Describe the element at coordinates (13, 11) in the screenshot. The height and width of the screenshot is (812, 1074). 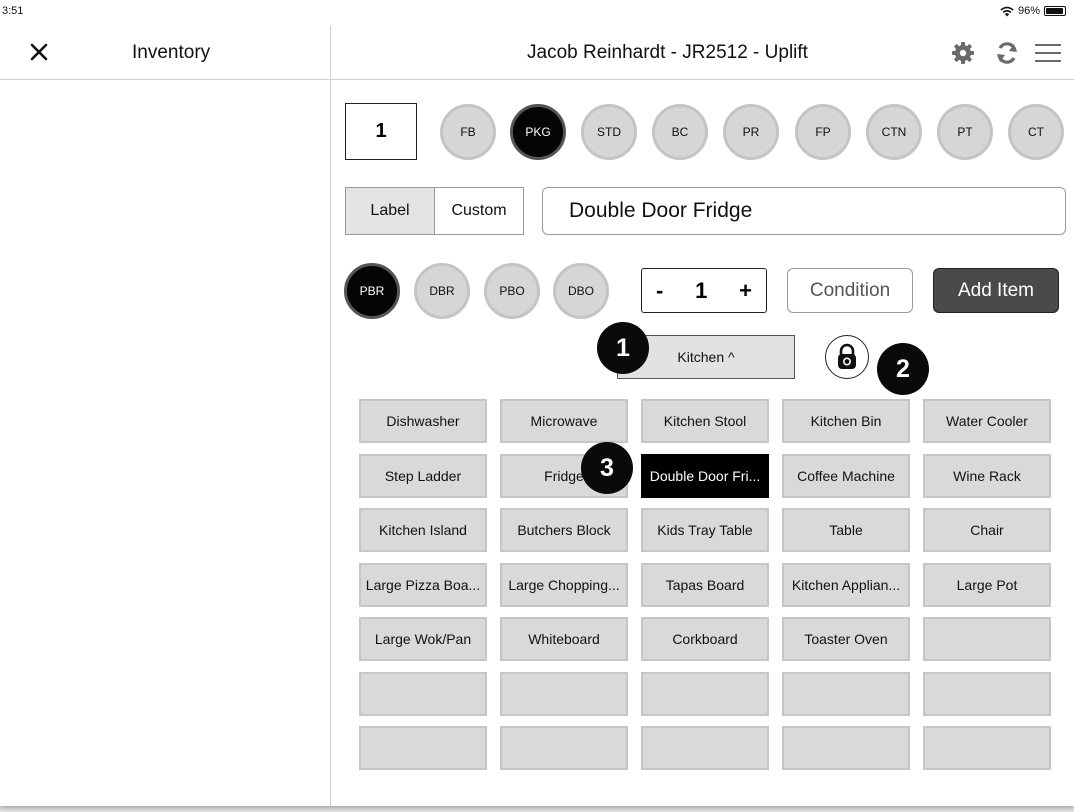
I see `status-time: 3:51` at that location.